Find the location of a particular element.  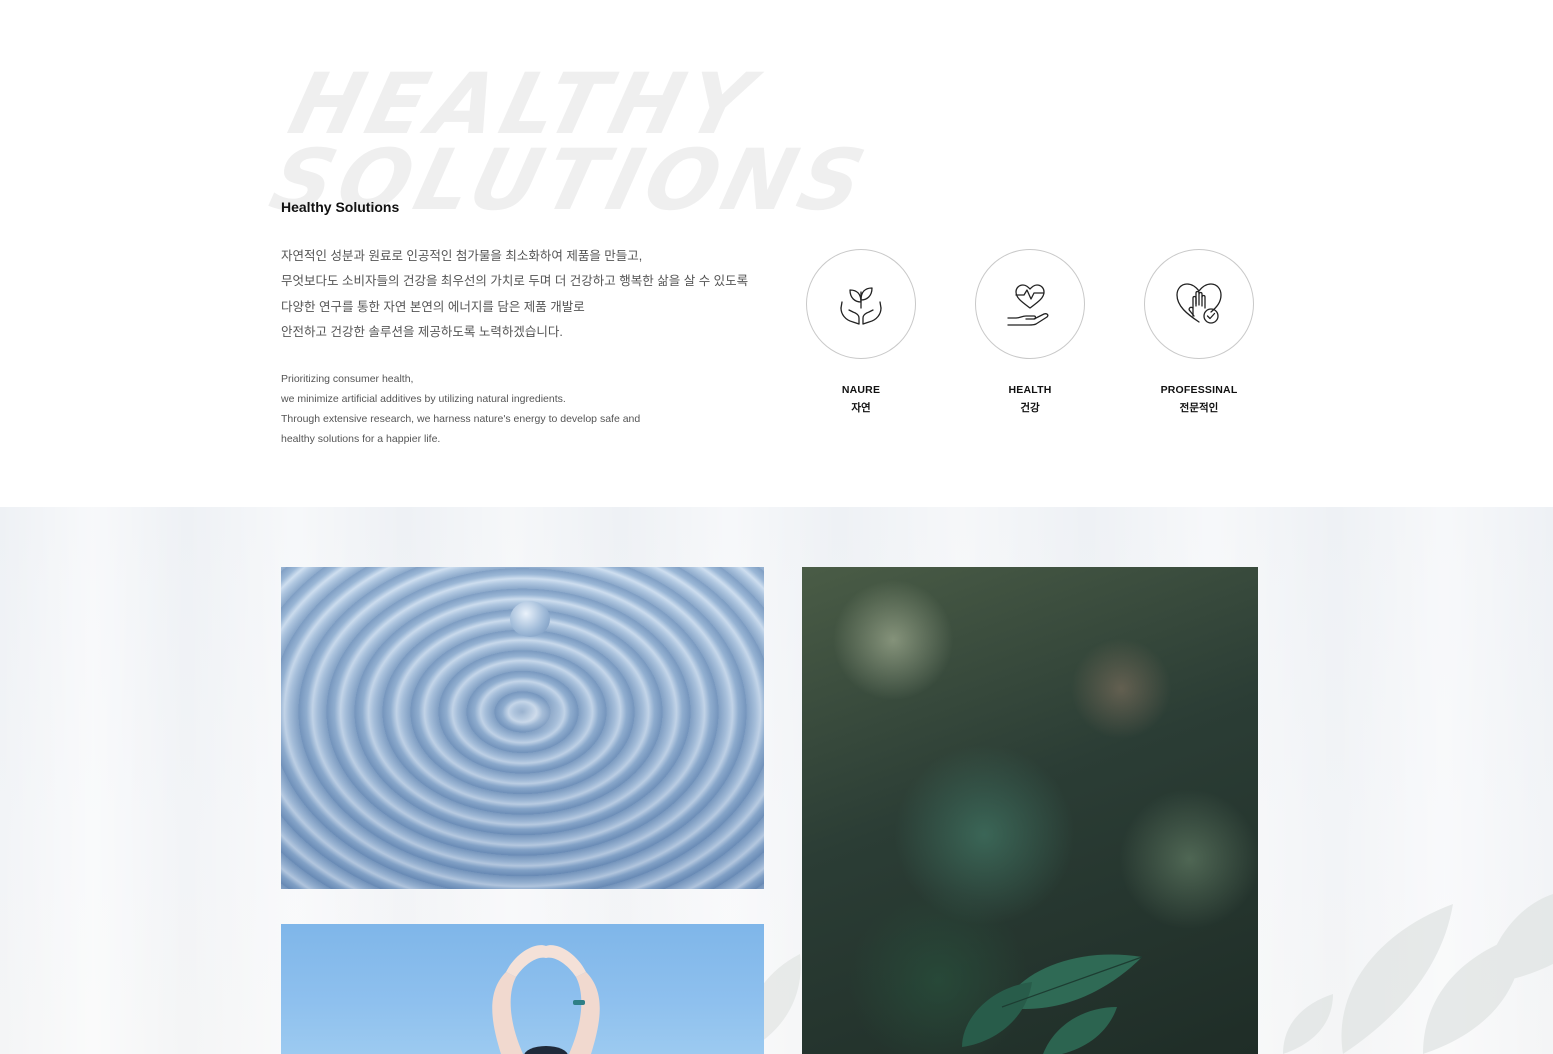

feature-health: HEALTH 건강 is located at coordinates (1030, 332).